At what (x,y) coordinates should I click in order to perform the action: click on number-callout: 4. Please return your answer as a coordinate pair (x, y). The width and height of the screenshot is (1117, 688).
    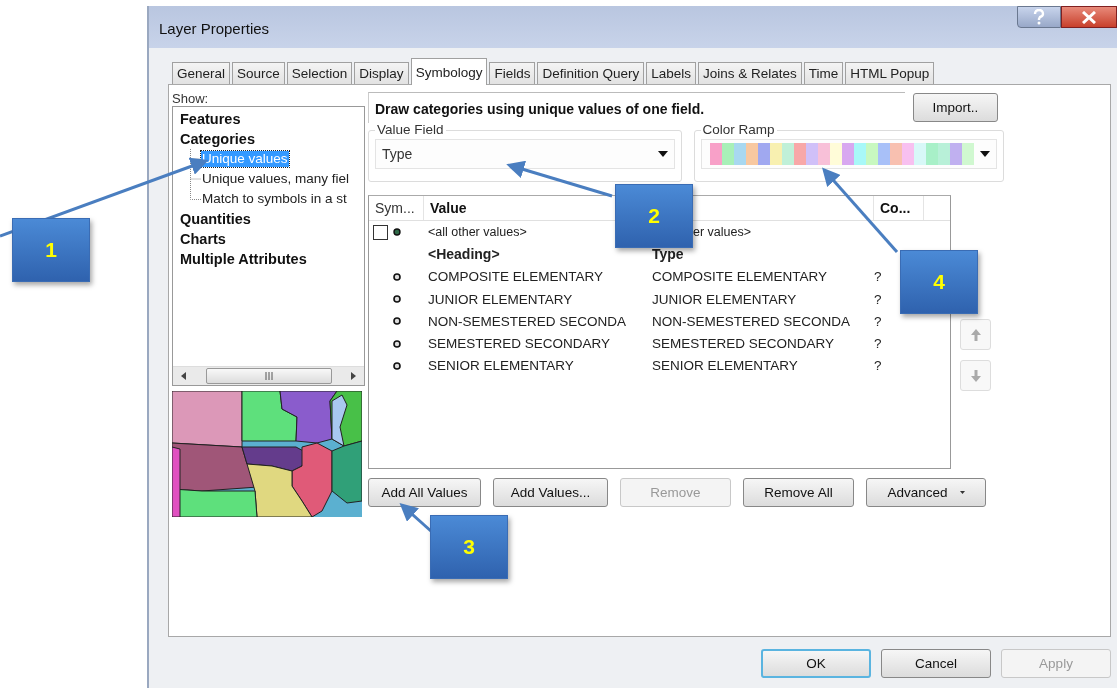
    Looking at the image, I should click on (939, 282).